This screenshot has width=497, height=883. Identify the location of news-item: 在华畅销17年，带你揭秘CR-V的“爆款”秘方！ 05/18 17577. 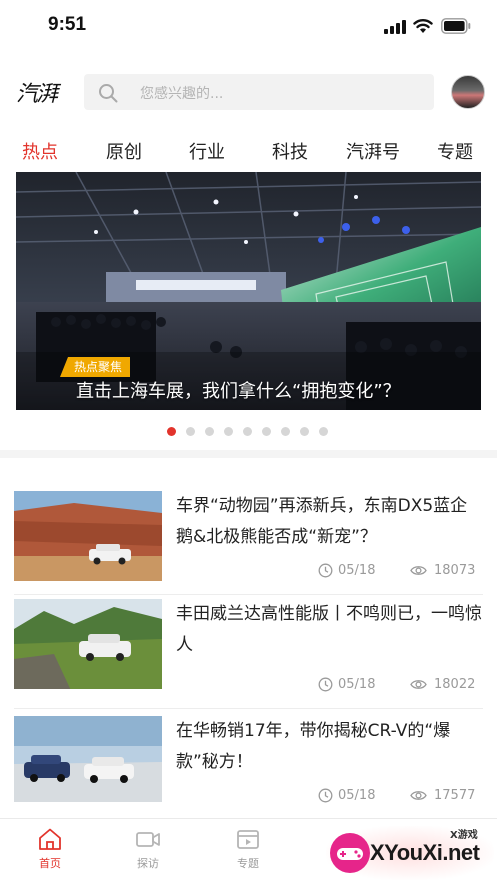
(248, 761).